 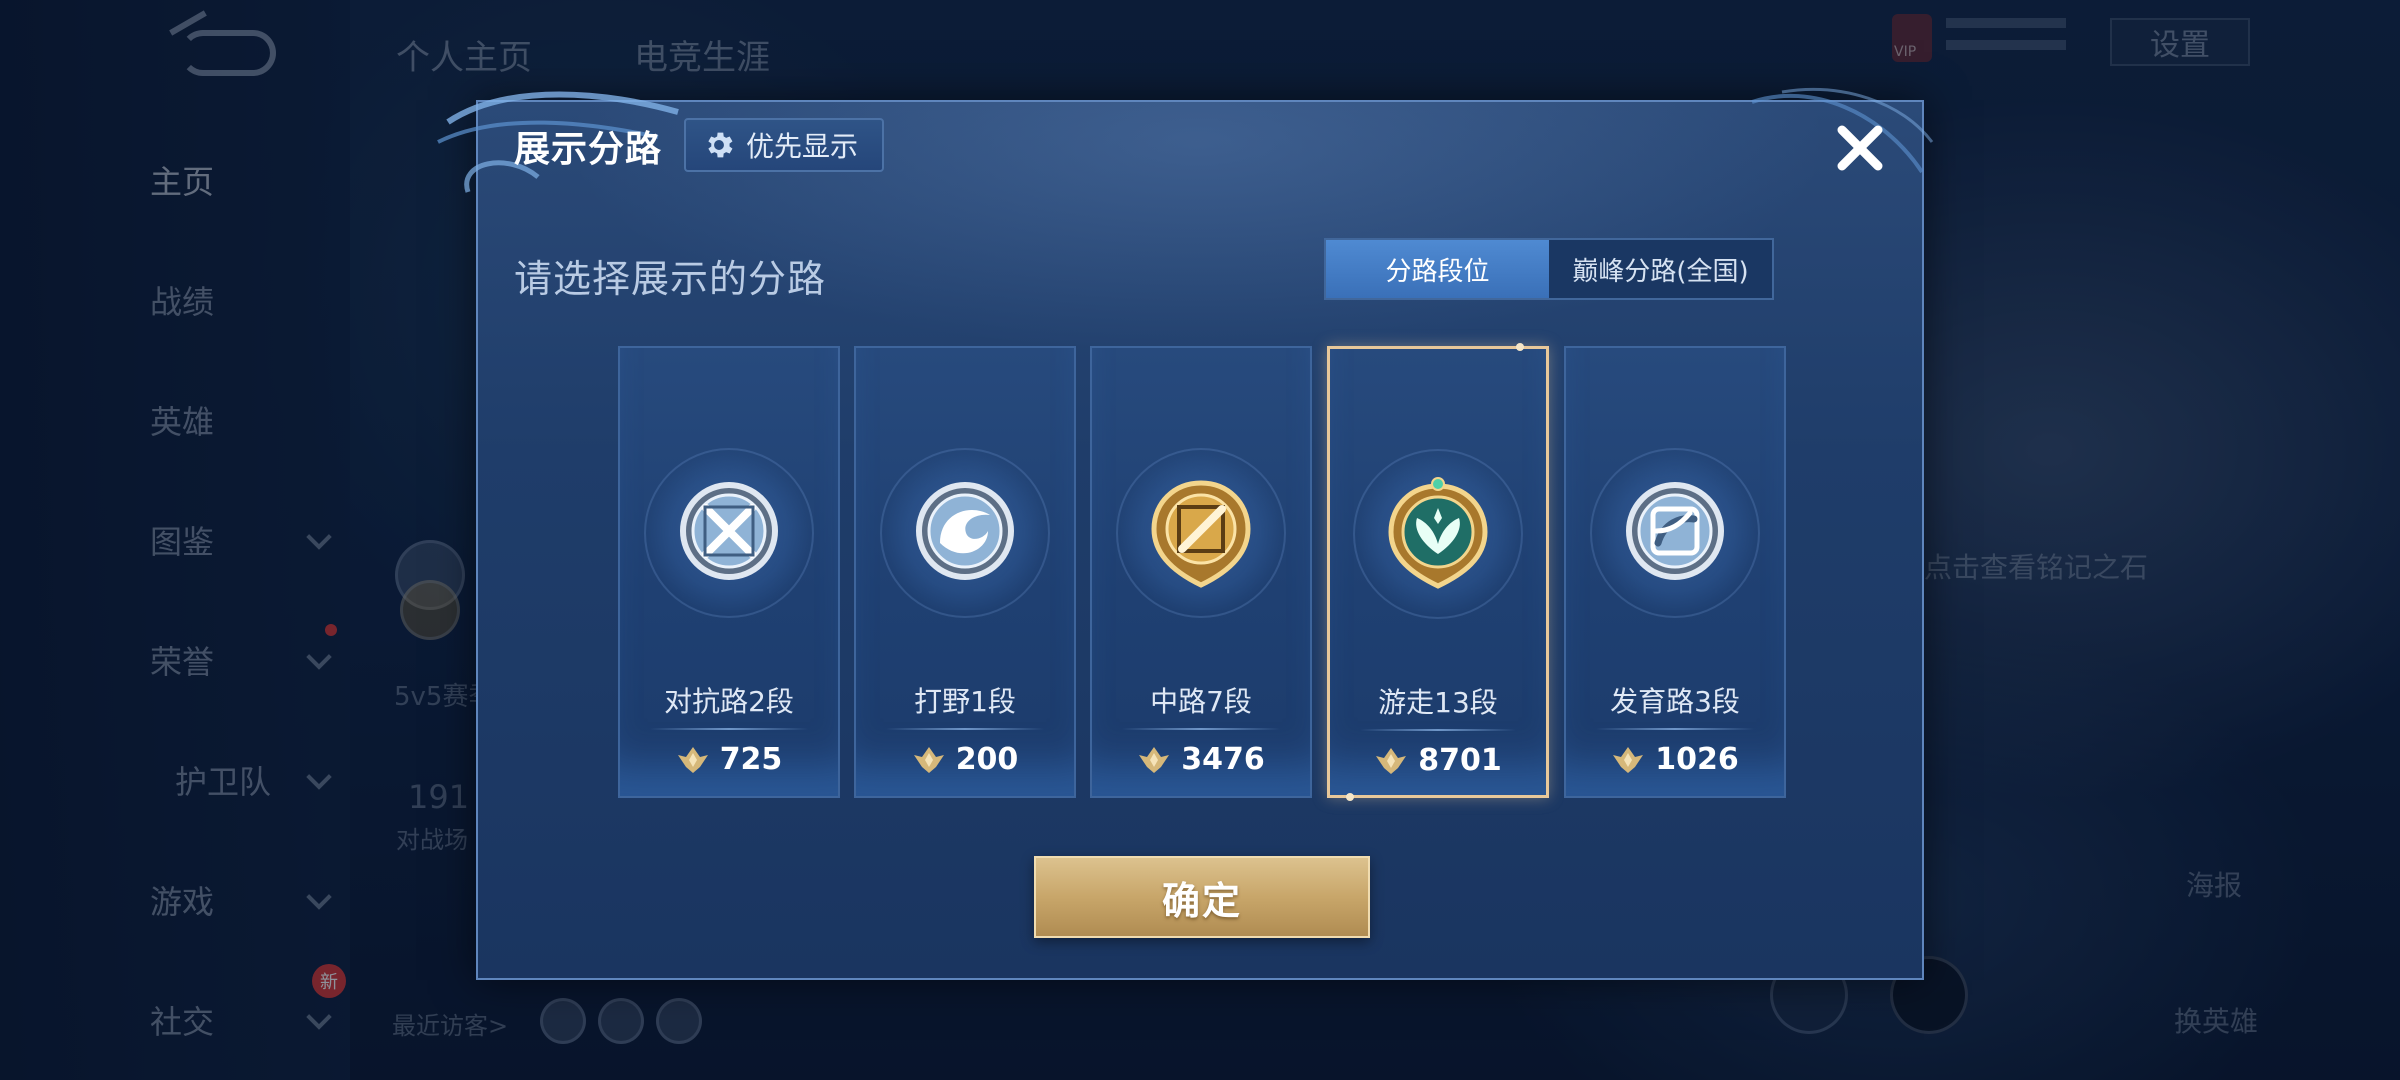 What do you see at coordinates (1697, 759) in the screenshot?
I see `lane-score-value: 1026` at bounding box center [1697, 759].